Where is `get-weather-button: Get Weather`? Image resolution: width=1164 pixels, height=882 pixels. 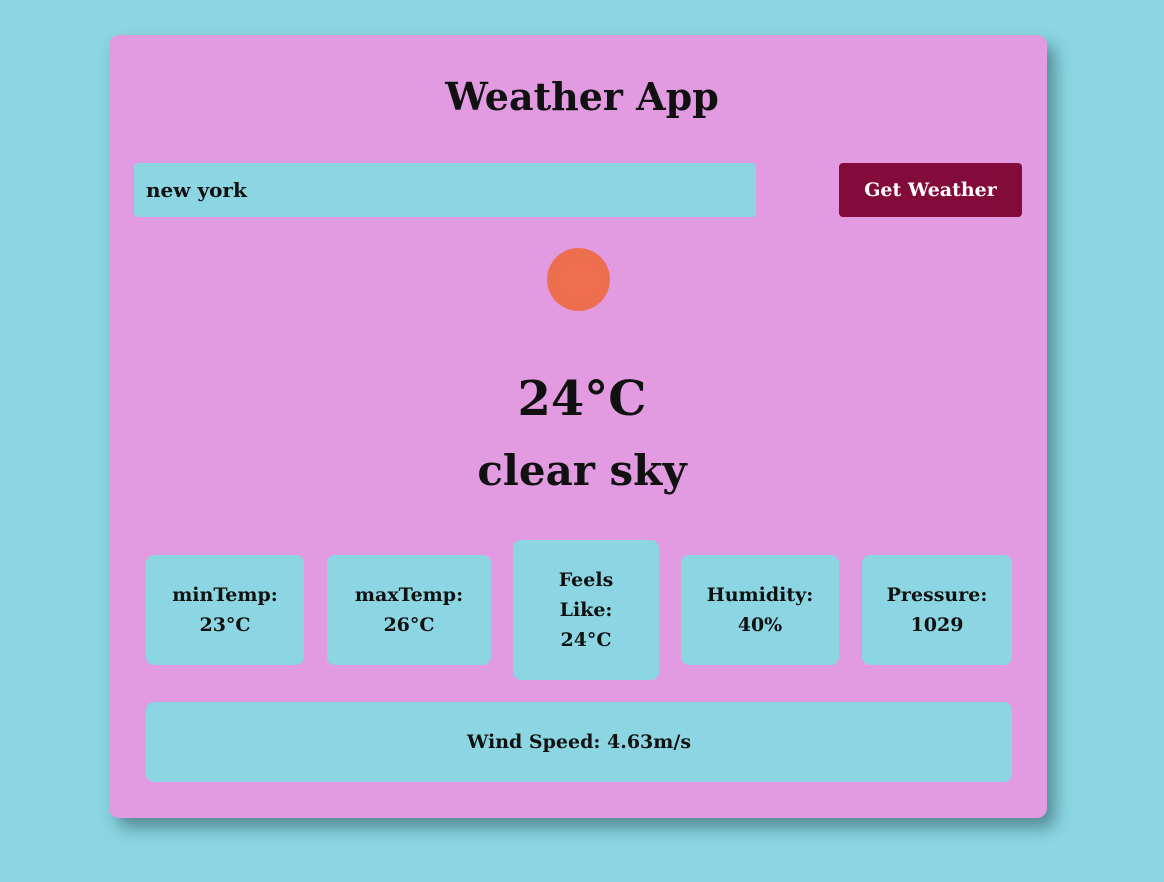 get-weather-button: Get Weather is located at coordinates (930, 190).